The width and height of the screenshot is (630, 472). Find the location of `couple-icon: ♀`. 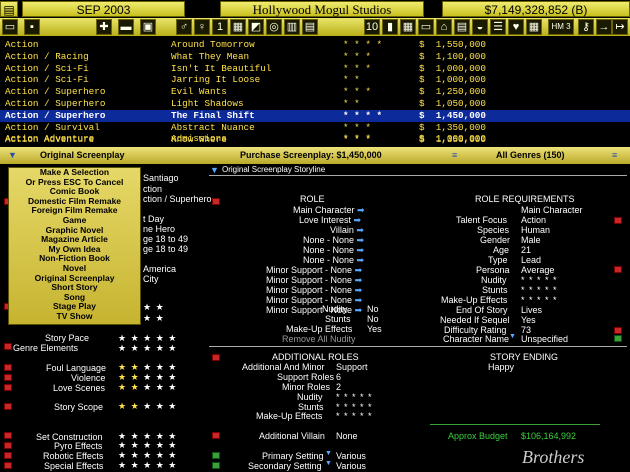

couple-icon: ♀ is located at coordinates (202, 27).